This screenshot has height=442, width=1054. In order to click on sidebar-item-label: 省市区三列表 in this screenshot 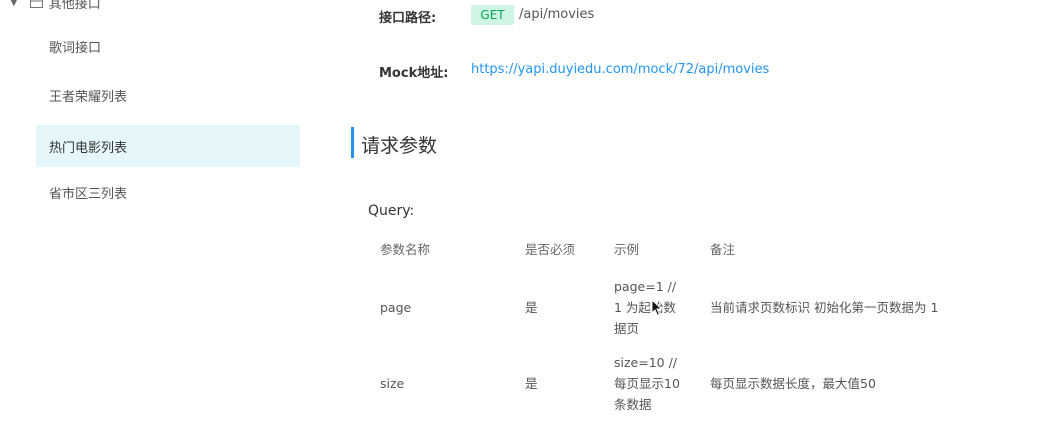, I will do `click(88, 194)`.